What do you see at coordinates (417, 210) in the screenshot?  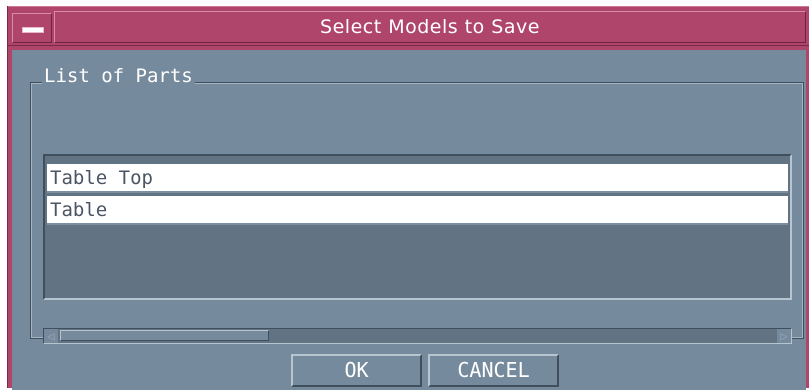 I see `list-item: Table` at bounding box center [417, 210].